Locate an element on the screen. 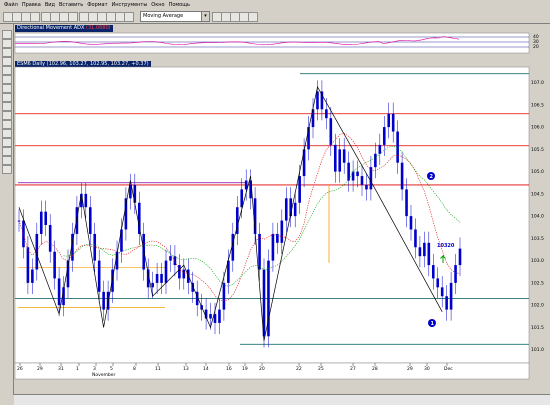  x-axis-label: 31 is located at coordinates (61, 369).